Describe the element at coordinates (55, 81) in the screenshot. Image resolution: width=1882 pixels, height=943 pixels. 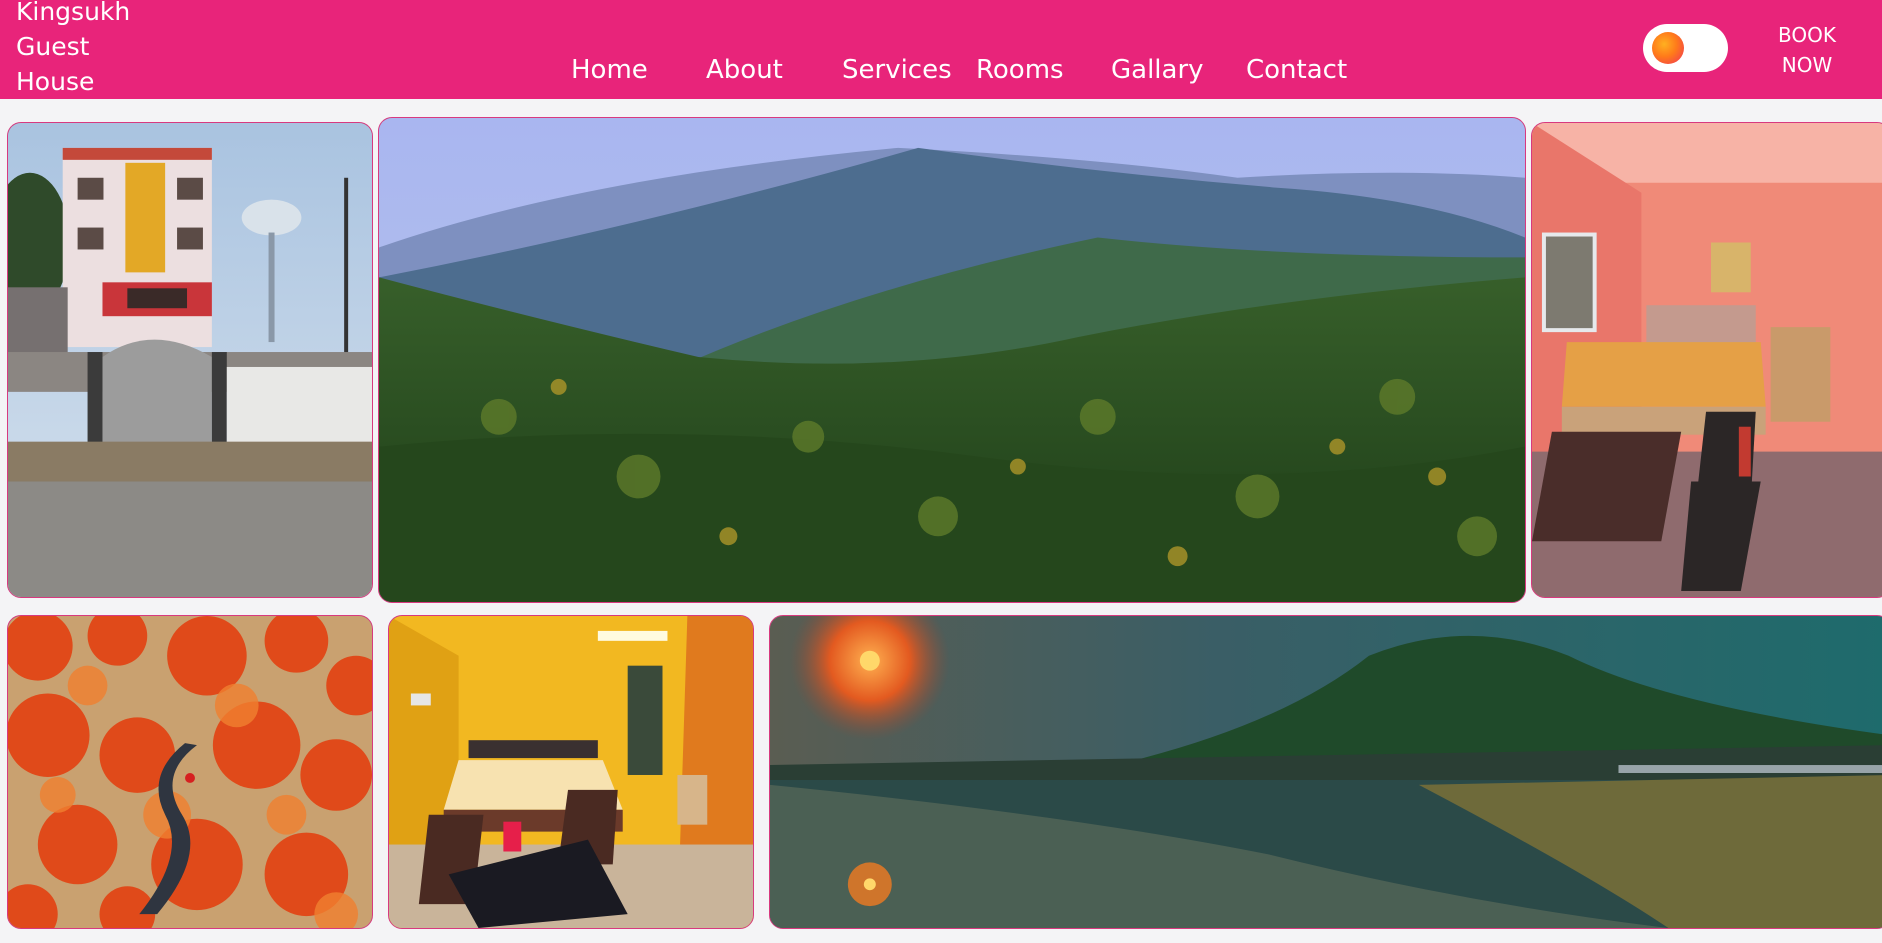
I see `brand-line-3: House` at that location.